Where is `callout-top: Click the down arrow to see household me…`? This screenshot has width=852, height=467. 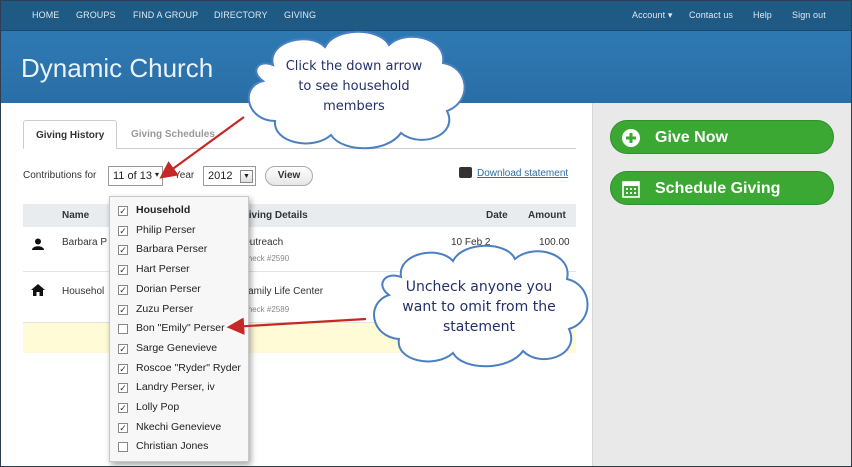 callout-top: Click the down arrow to see household me… is located at coordinates (354, 89).